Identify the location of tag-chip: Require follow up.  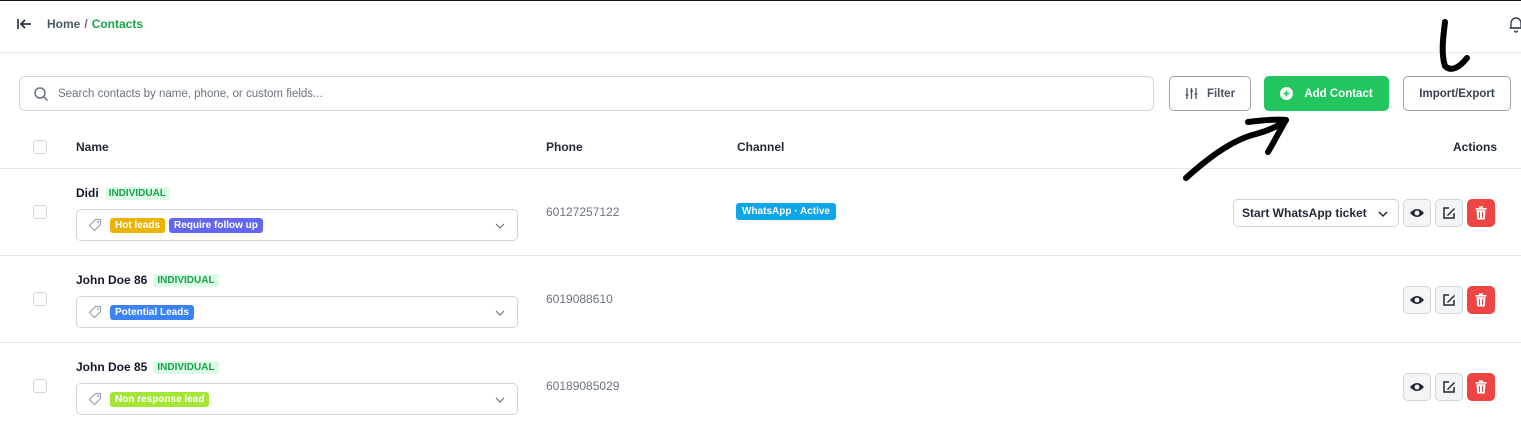
(216, 225).